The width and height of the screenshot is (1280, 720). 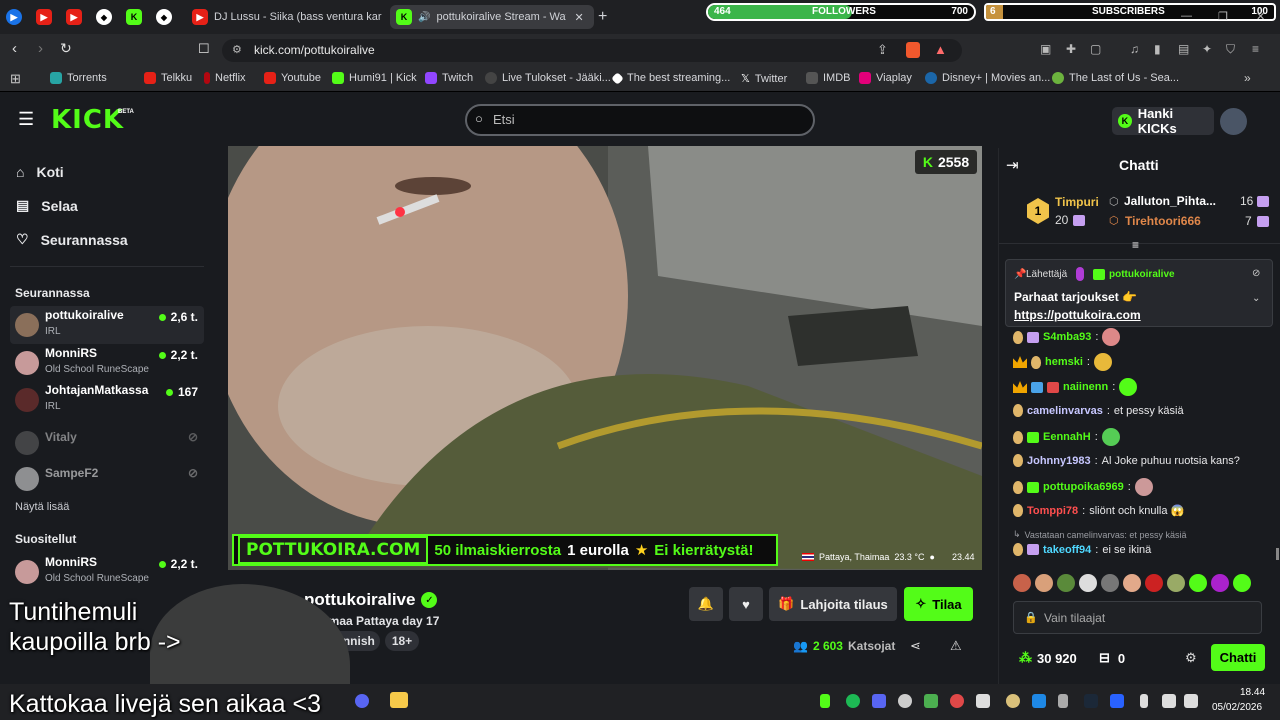 I want to click on microphone-icon, so click(x=1144, y=701).